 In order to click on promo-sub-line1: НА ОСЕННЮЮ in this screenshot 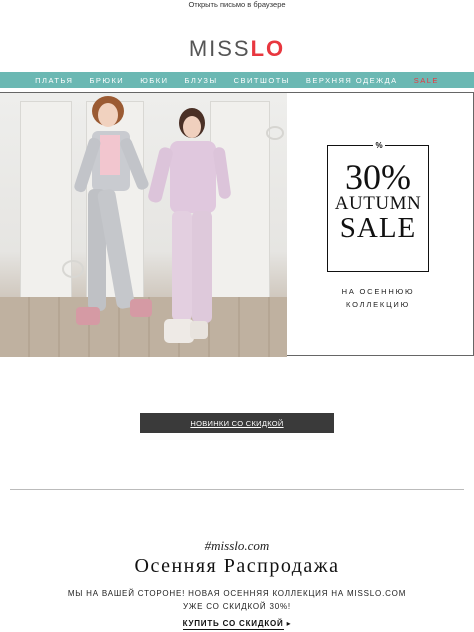, I will do `click(378, 291)`.